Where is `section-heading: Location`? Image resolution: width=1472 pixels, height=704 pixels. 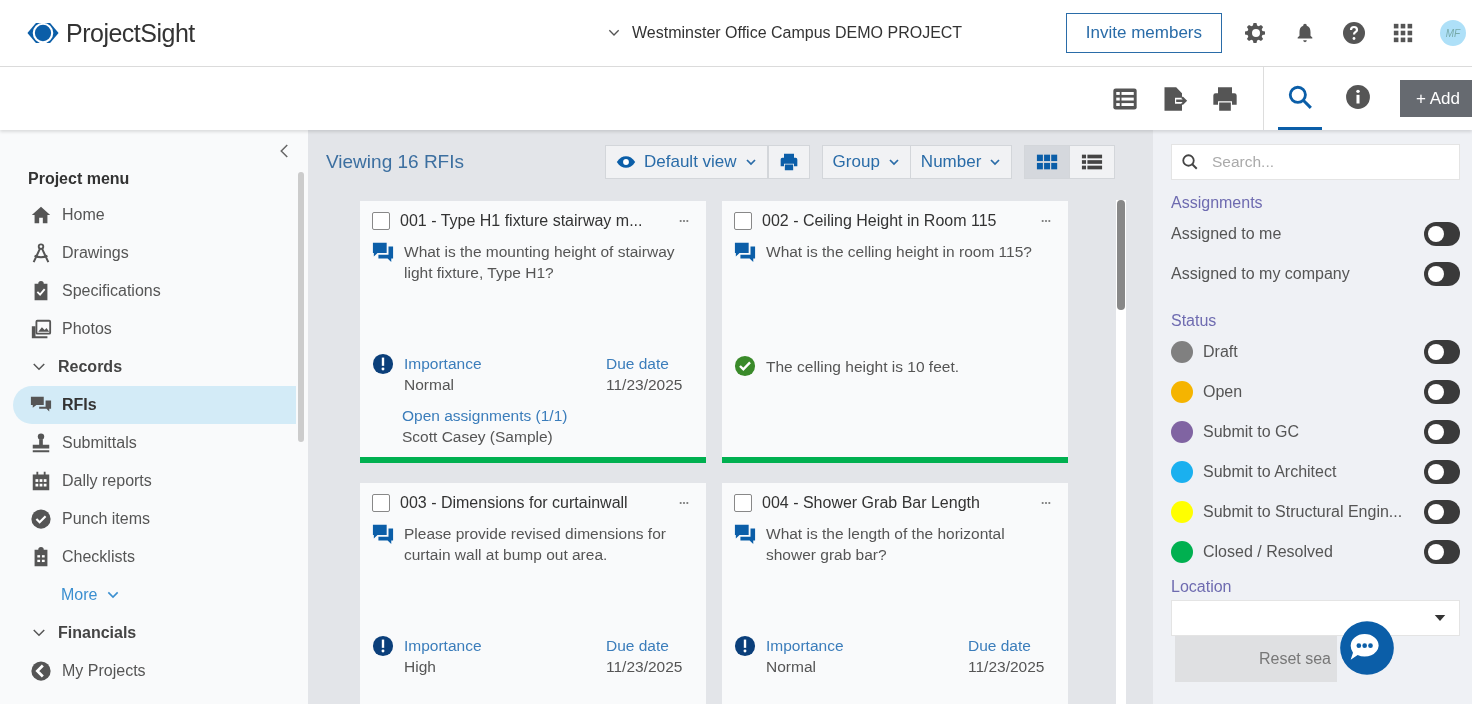
section-heading: Location is located at coordinates (1202, 587).